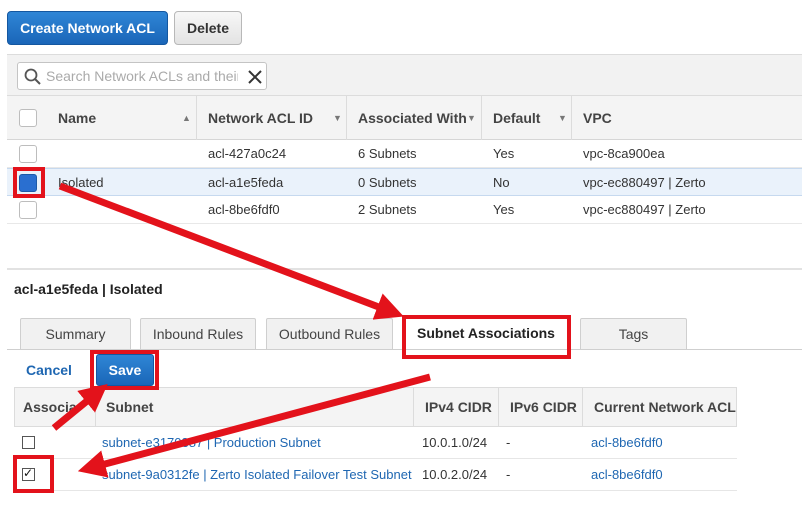  What do you see at coordinates (87, 28) in the screenshot?
I see `create-network-acl-button: Create Network ACL` at bounding box center [87, 28].